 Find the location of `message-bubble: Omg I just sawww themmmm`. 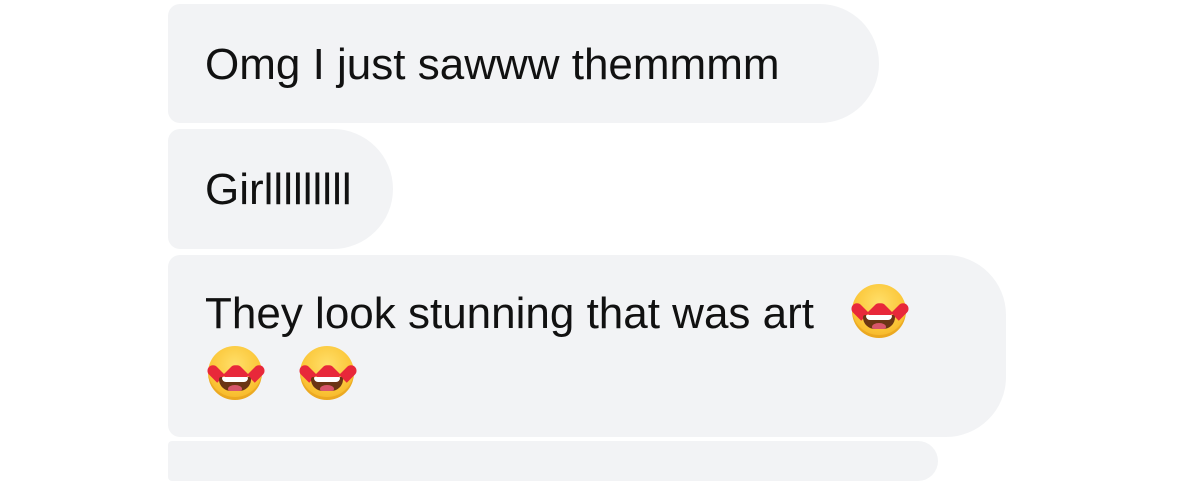

message-bubble: Omg I just sawww themmmm is located at coordinates (523, 63).